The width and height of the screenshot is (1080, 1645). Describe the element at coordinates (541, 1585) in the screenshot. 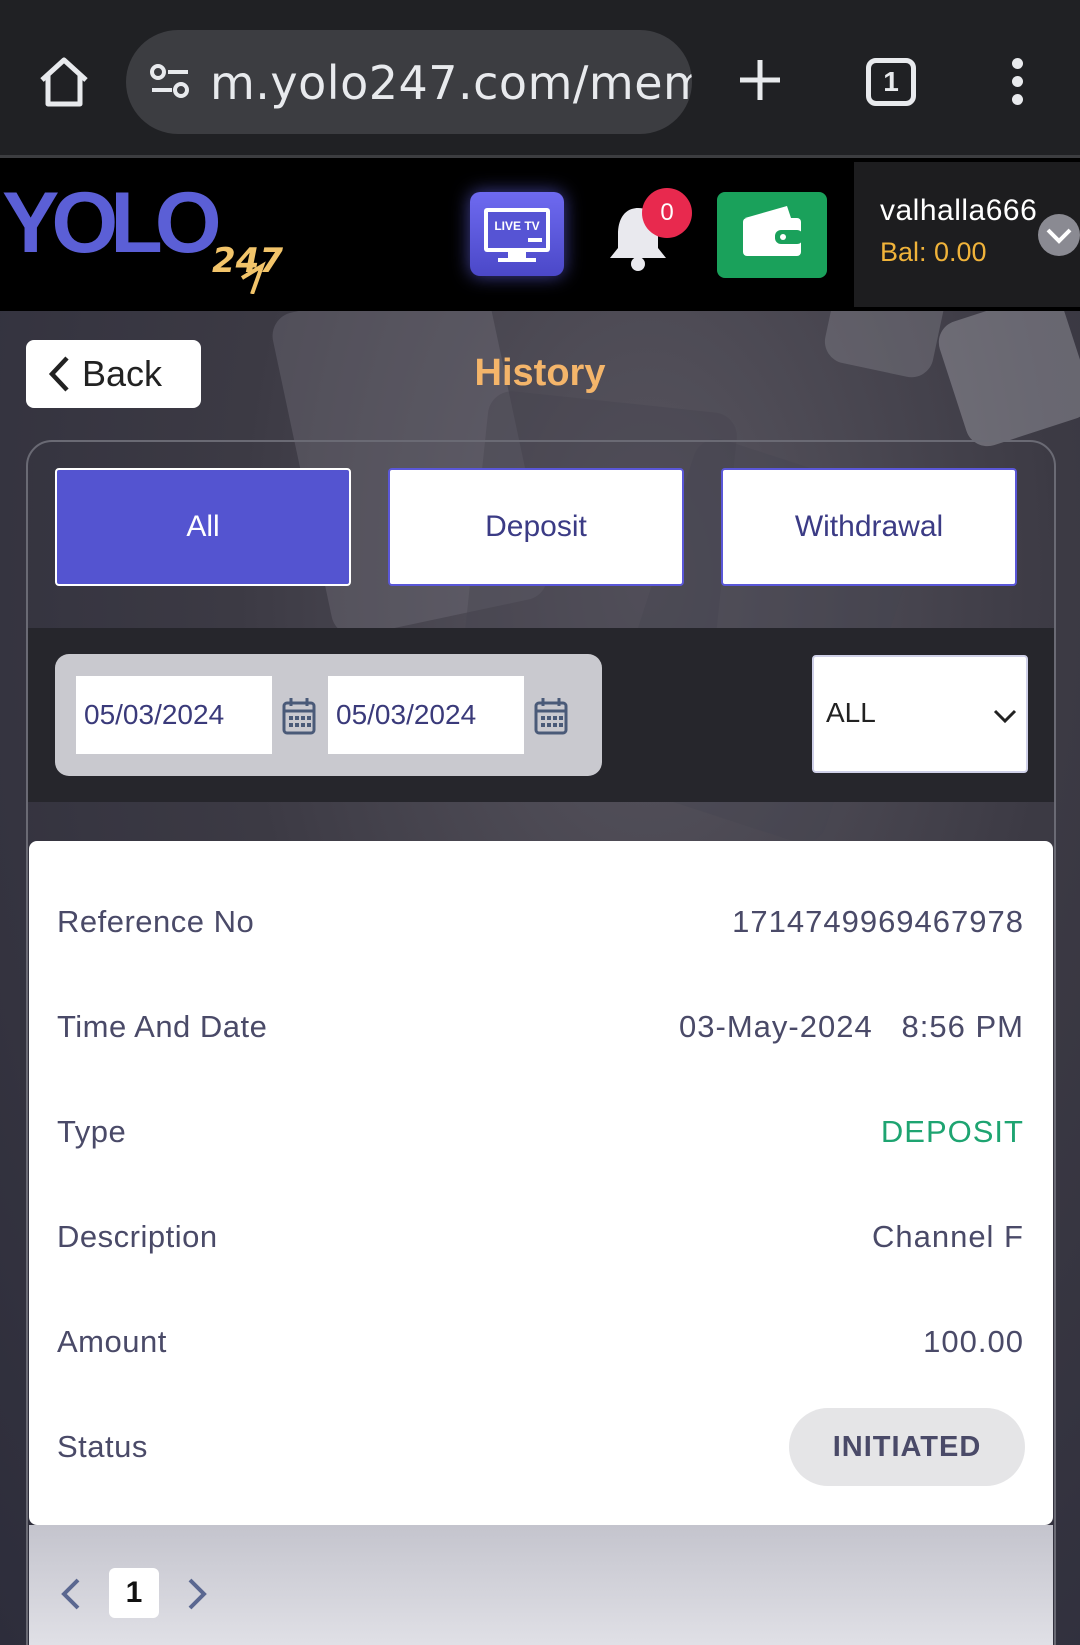

I see `pagination-bar` at that location.